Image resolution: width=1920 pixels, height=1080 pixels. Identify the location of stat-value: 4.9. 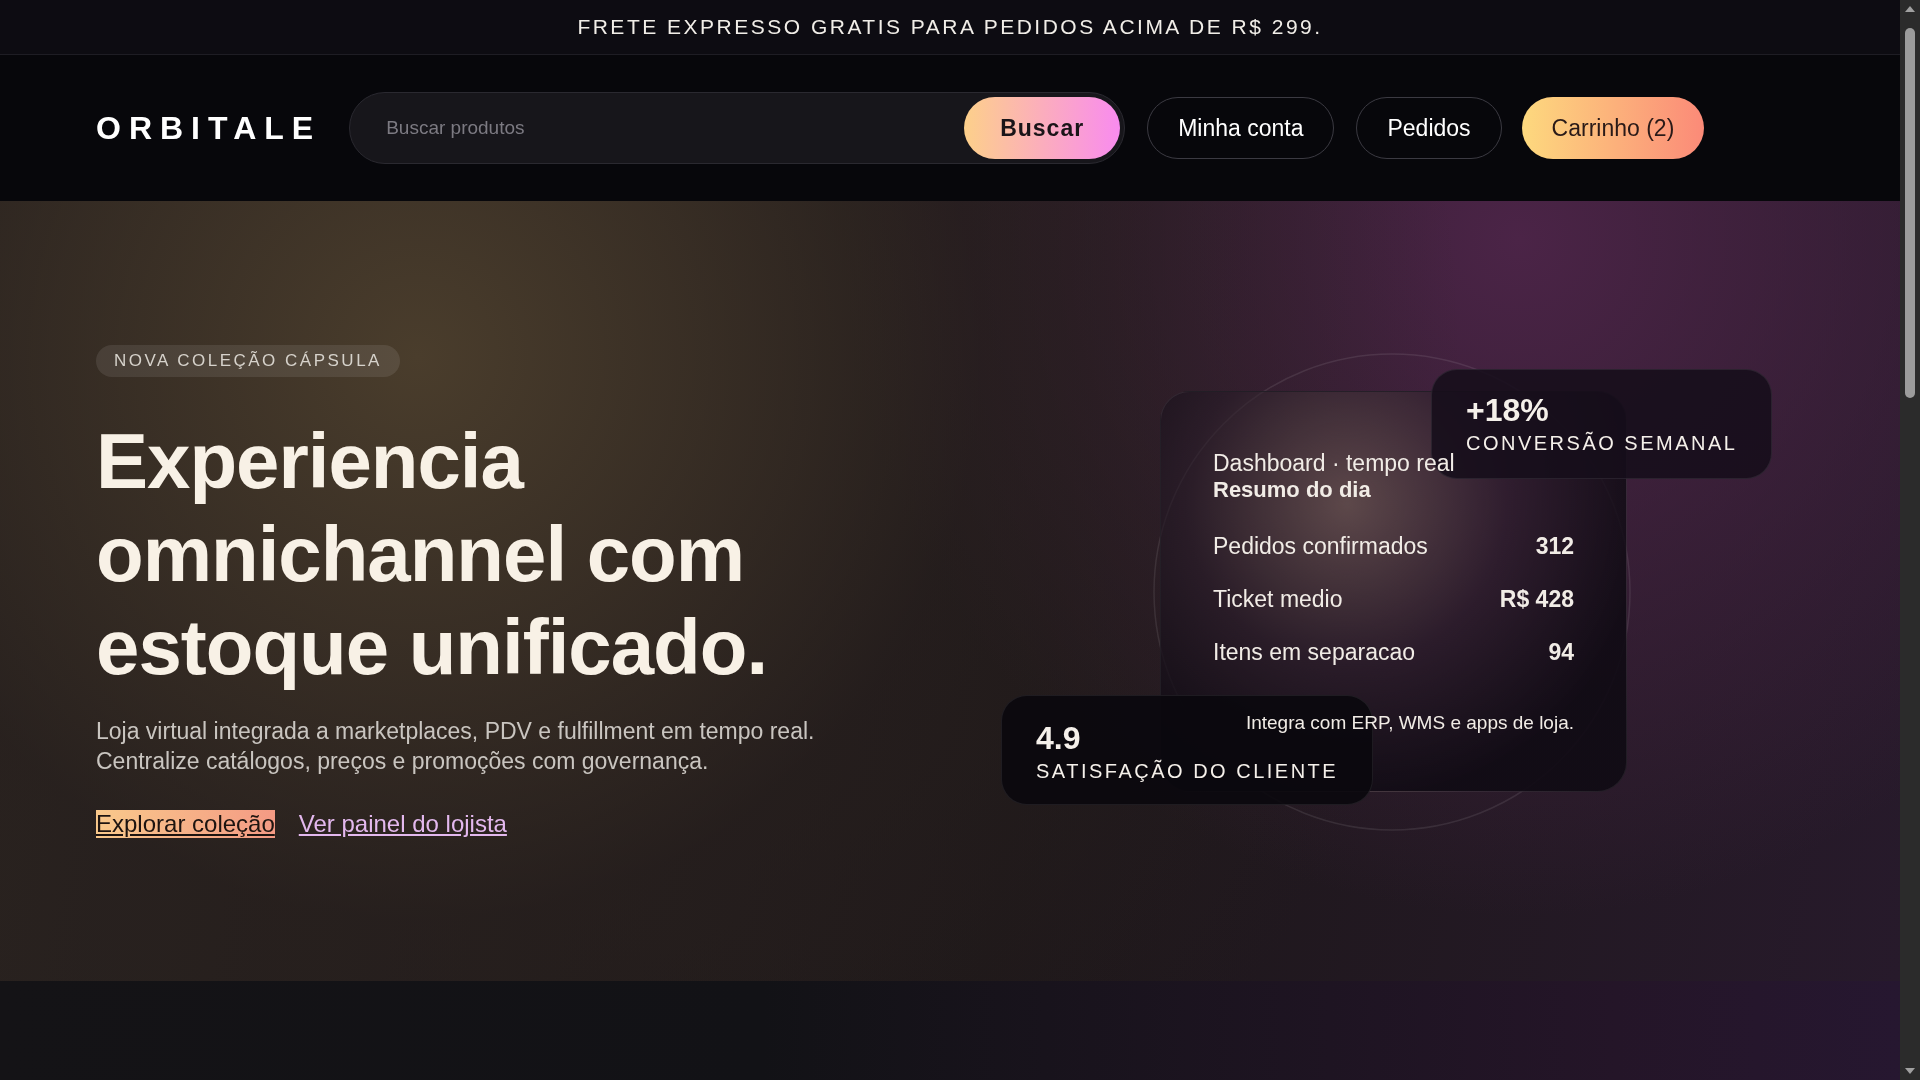
(1058, 738).